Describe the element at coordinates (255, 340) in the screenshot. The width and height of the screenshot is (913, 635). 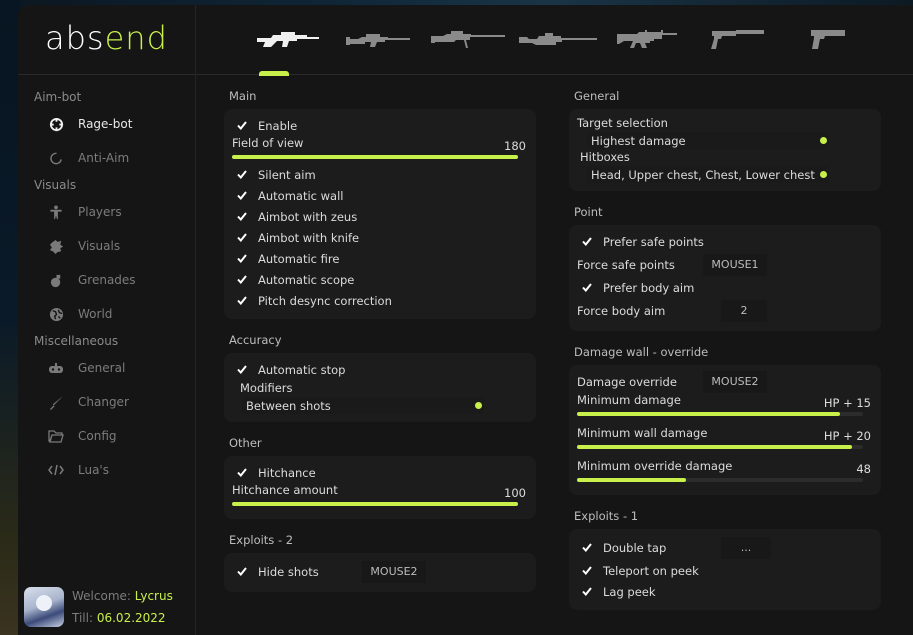
I see `group-title-accuracy: Accuracy` at that location.